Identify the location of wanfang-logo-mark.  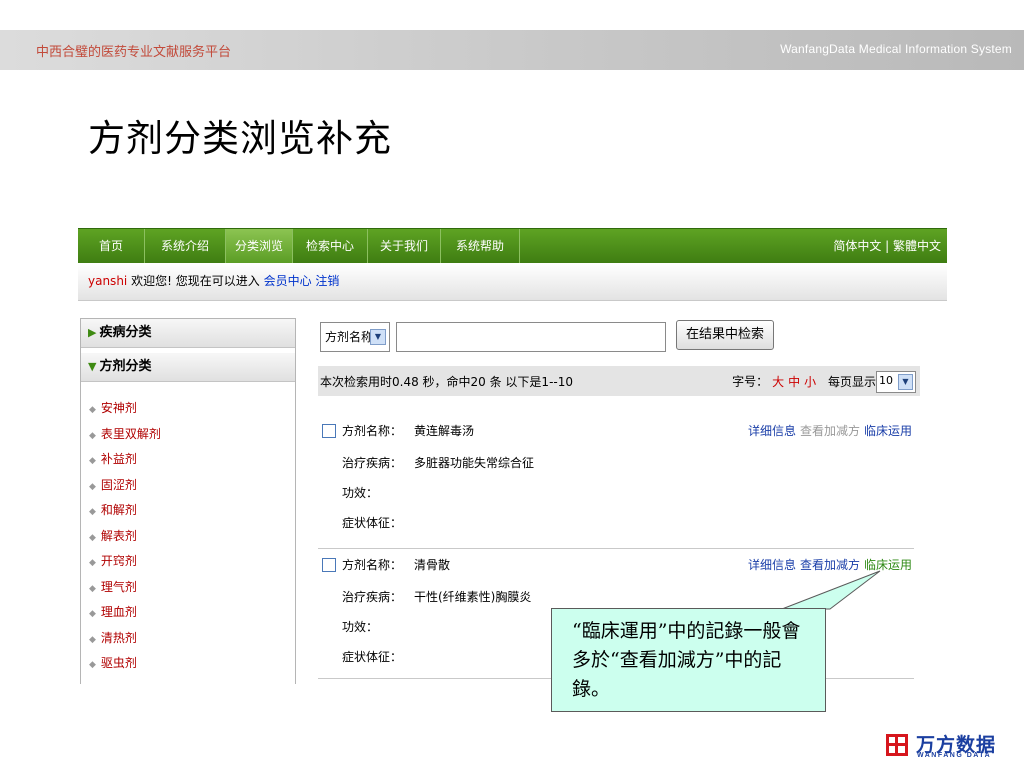
(897, 745).